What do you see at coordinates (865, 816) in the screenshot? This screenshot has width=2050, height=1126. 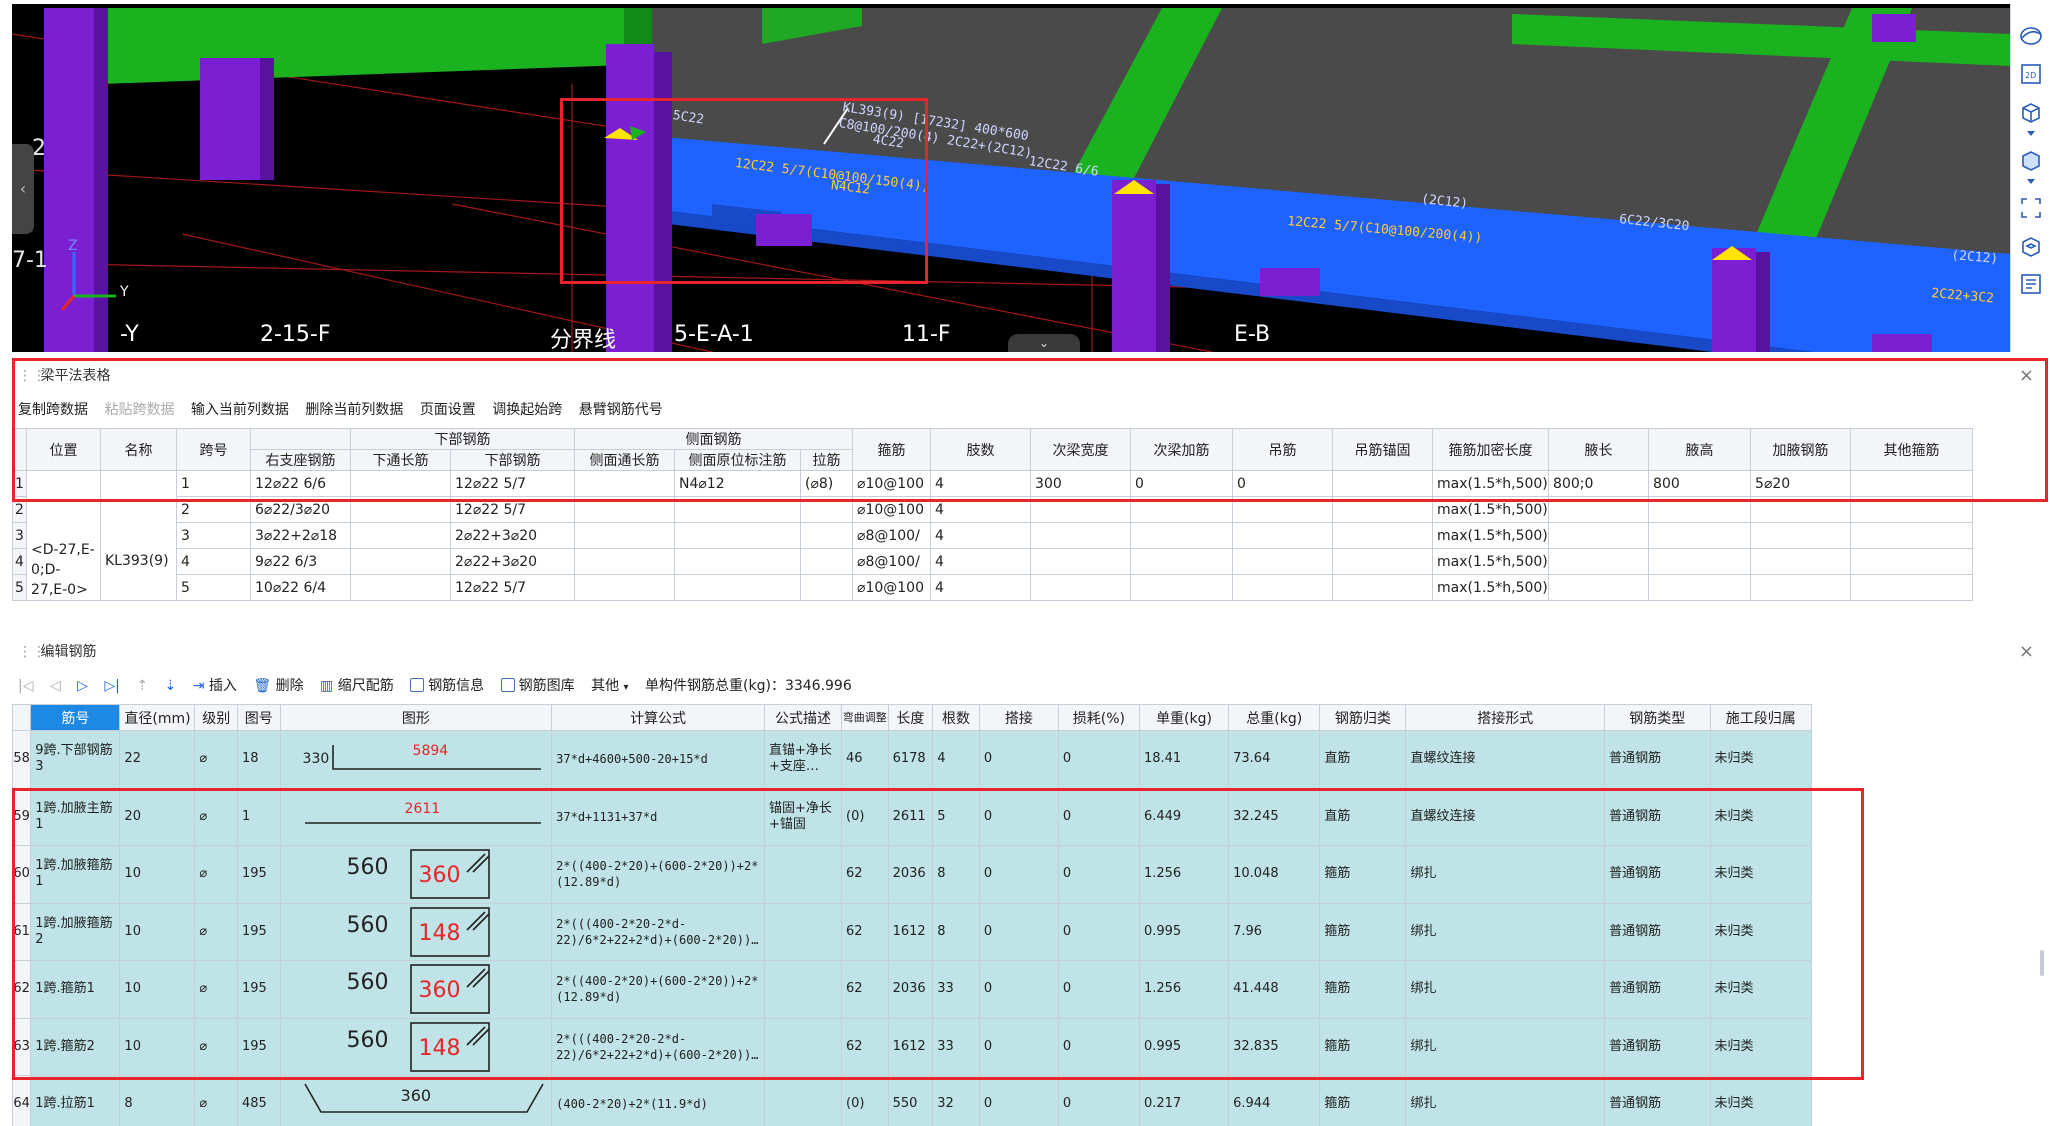 I see `rebar-cell-bend: (0)` at bounding box center [865, 816].